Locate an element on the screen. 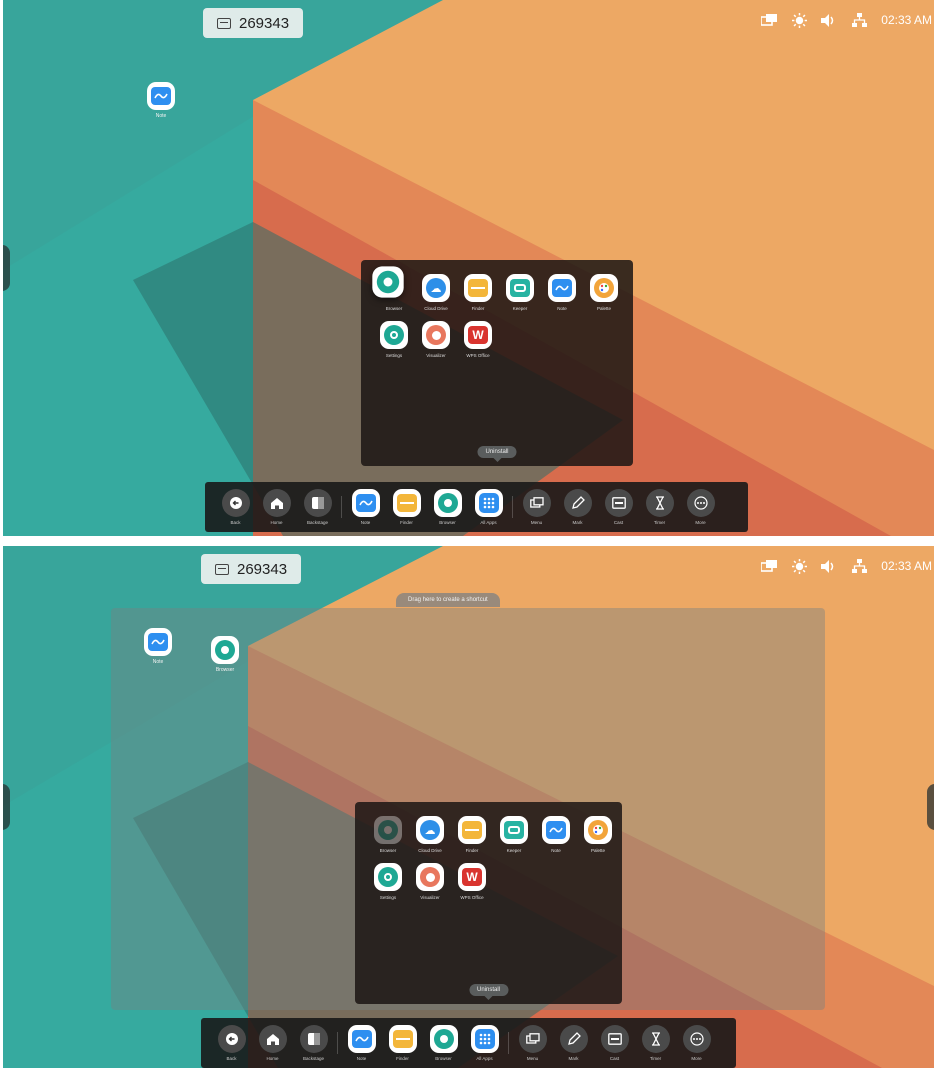 The height and width of the screenshot is (1070, 937). desktop-shortcut-browser: Browser is located at coordinates (225, 654).